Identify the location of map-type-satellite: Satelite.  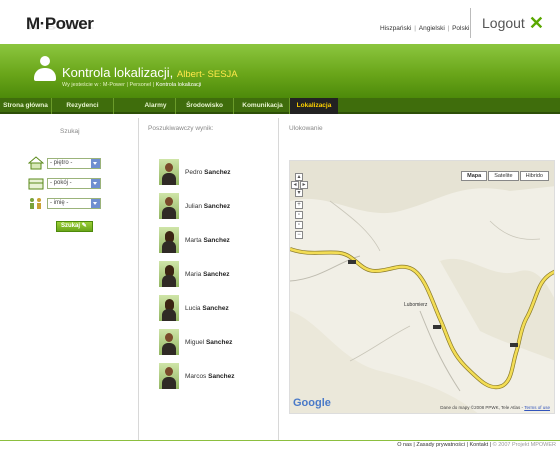
(503, 176).